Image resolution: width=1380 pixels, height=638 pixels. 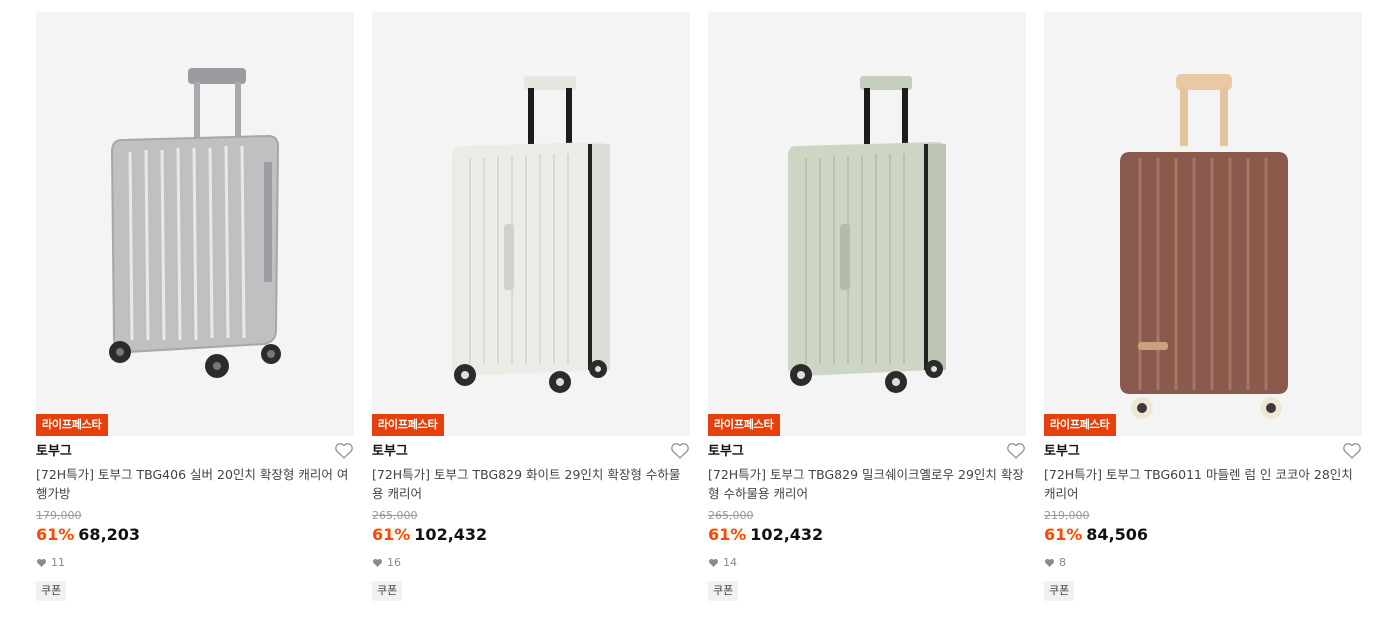 What do you see at coordinates (195, 484) in the screenshot?
I see `product-title: [72H특가] 토부그 TBG406 실버 20인치 확장형 캐리어 여행가방` at bounding box center [195, 484].